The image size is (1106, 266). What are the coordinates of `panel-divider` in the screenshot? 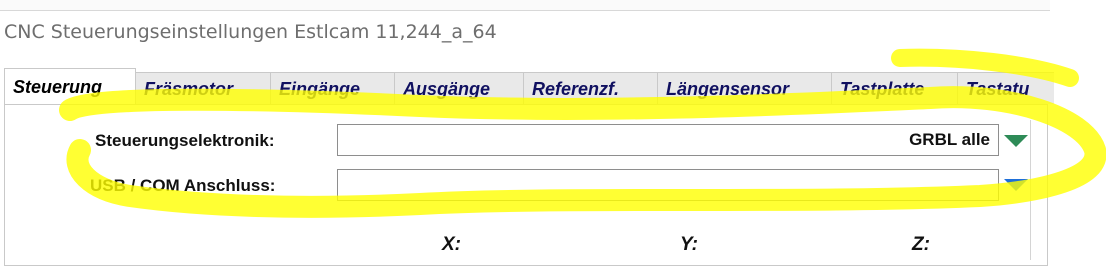 It's located at (1030, 190).